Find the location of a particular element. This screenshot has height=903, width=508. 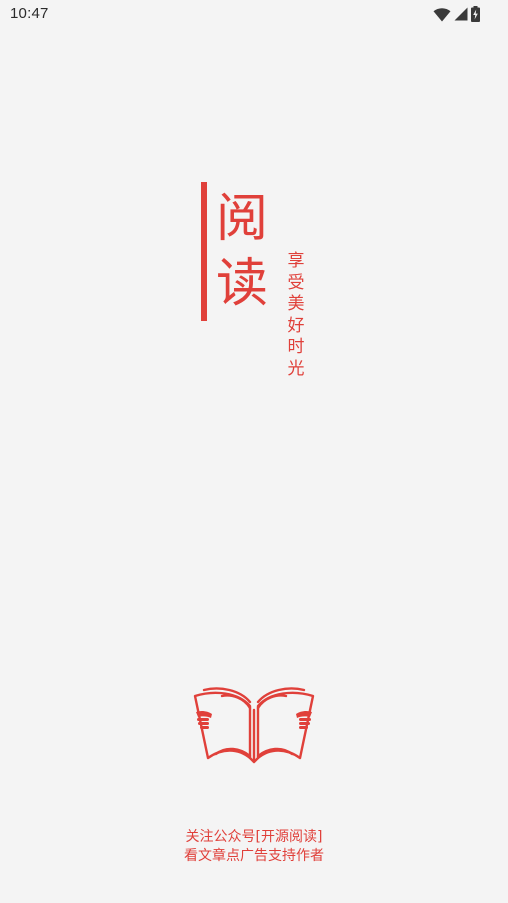

status-bar: 10:47 is located at coordinates (254, 14).